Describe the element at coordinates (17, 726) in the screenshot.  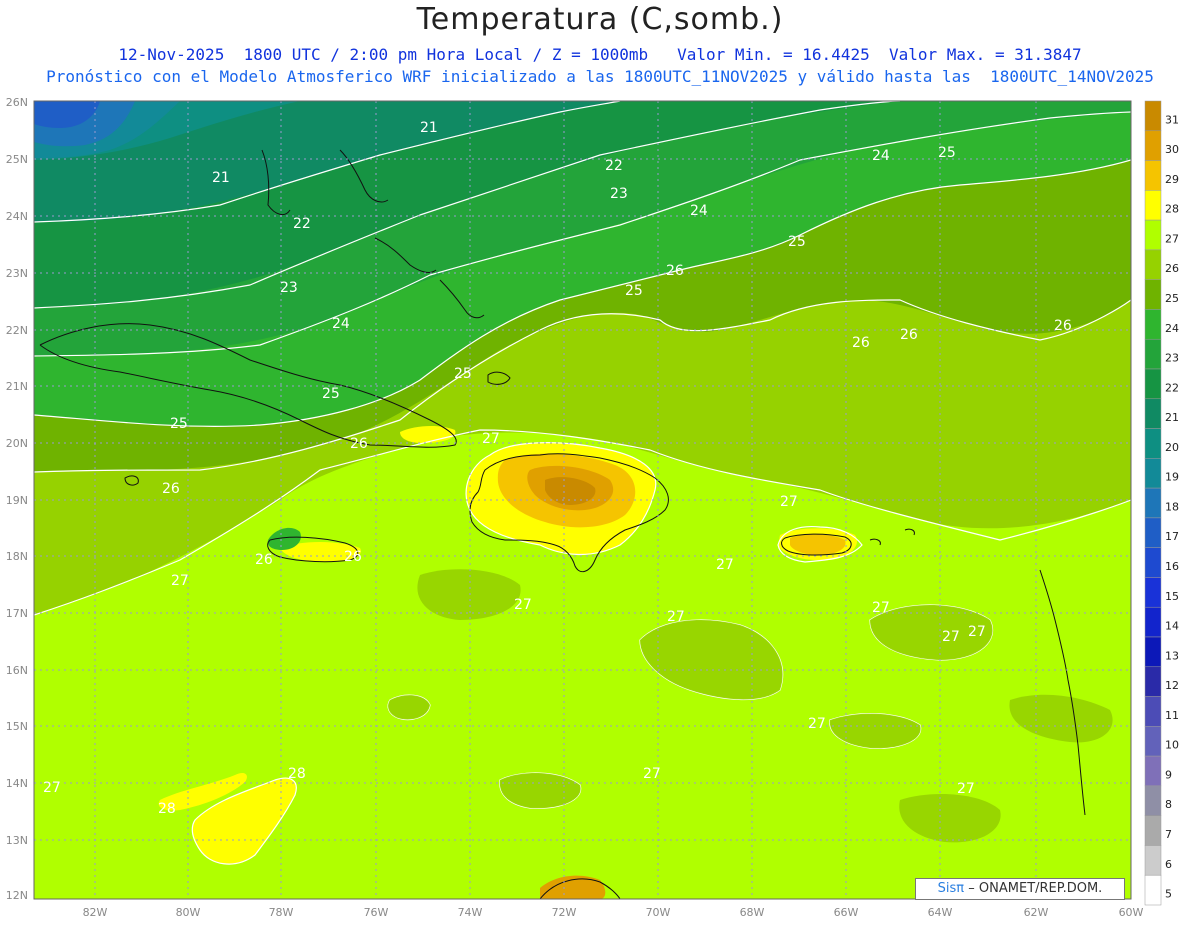
I see `lat-label: 15N` at that location.